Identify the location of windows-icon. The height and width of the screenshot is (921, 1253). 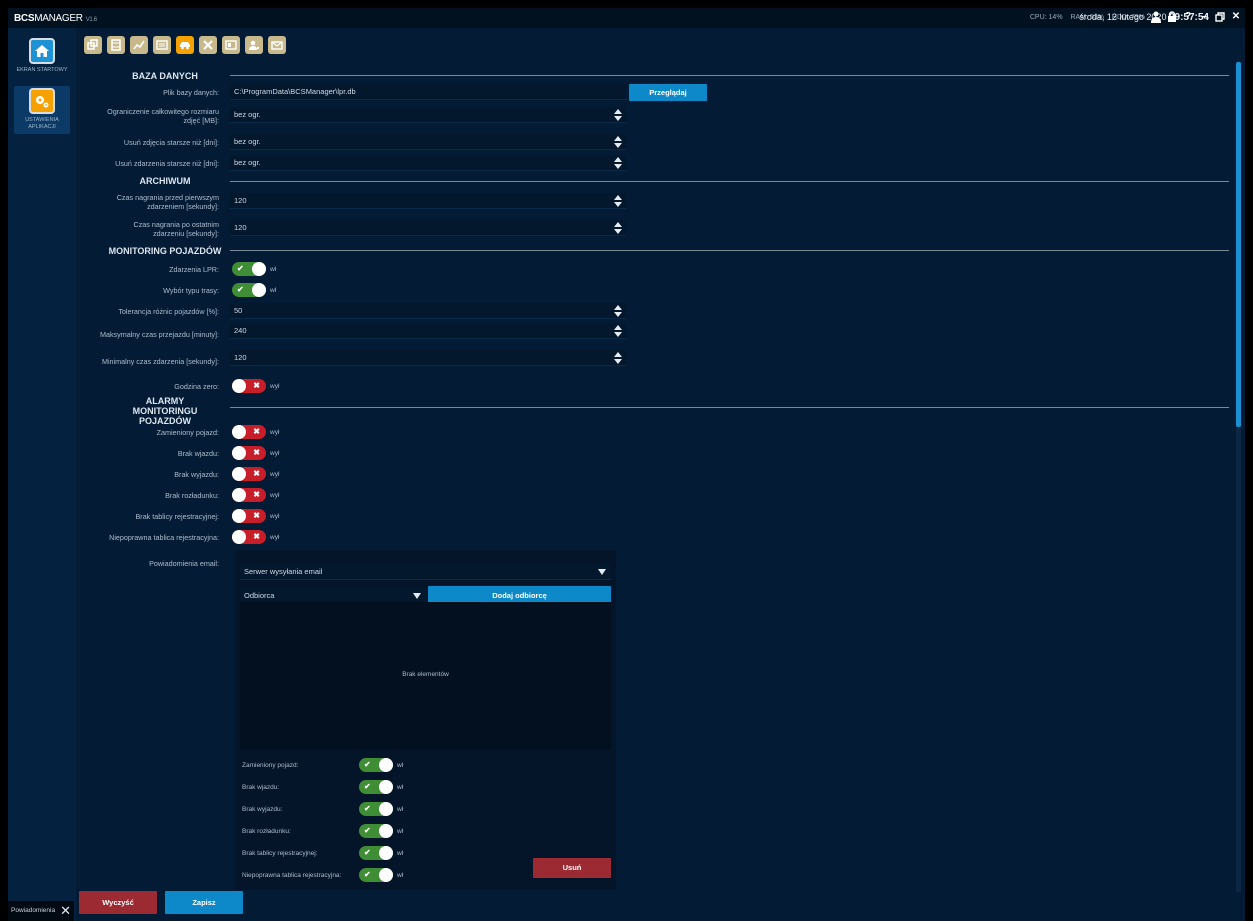
(93, 45).